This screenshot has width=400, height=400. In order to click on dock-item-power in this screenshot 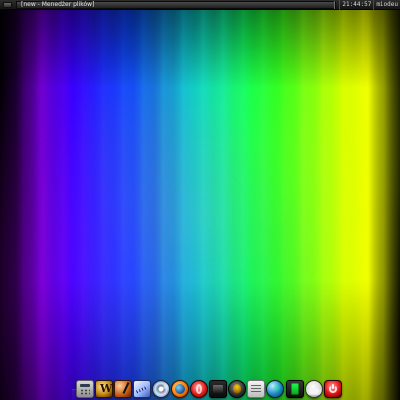, I will do `click(333, 387)`.